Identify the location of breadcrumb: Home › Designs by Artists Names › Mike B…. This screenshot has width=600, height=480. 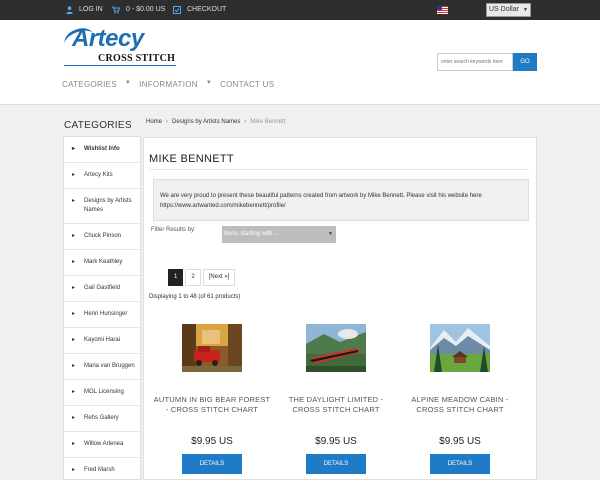
(215, 122).